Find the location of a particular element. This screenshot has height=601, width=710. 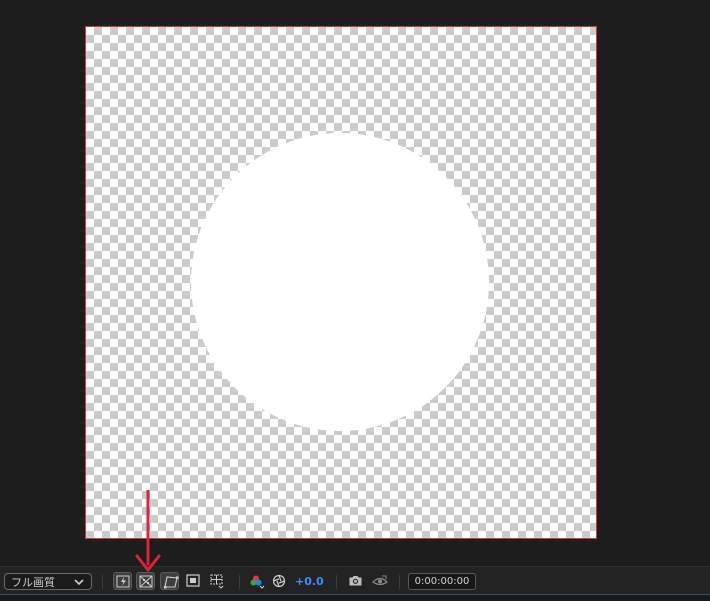

current-time-display: 0:00:00:00 is located at coordinates (442, 581).